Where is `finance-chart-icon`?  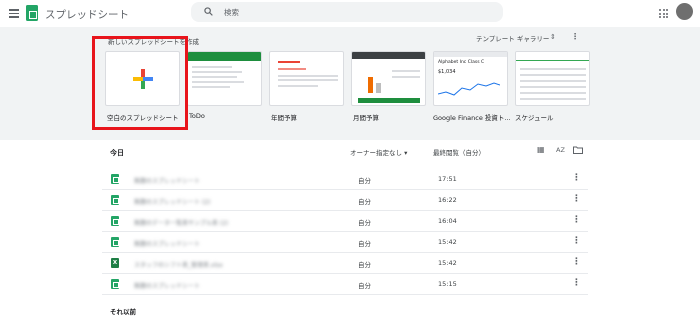
finance-chart-icon is located at coordinates (469, 89).